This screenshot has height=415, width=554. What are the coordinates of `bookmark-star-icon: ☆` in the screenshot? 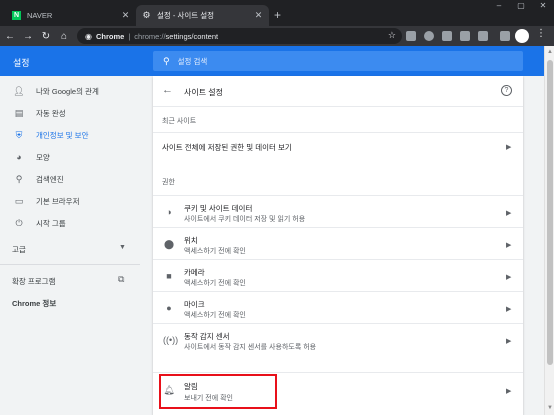 It's located at (392, 35).